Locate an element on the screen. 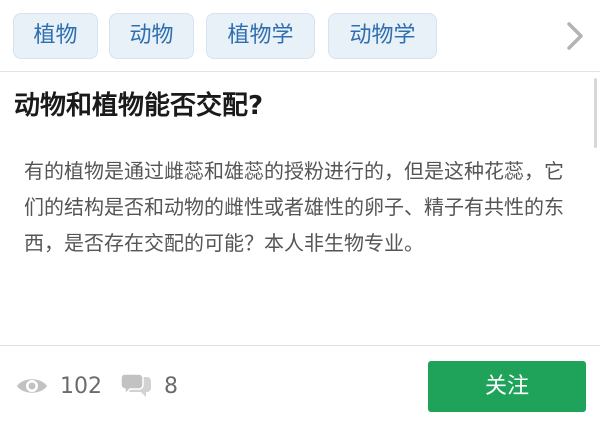 The height and width of the screenshot is (426, 600). comment-count: 8 is located at coordinates (149, 386).